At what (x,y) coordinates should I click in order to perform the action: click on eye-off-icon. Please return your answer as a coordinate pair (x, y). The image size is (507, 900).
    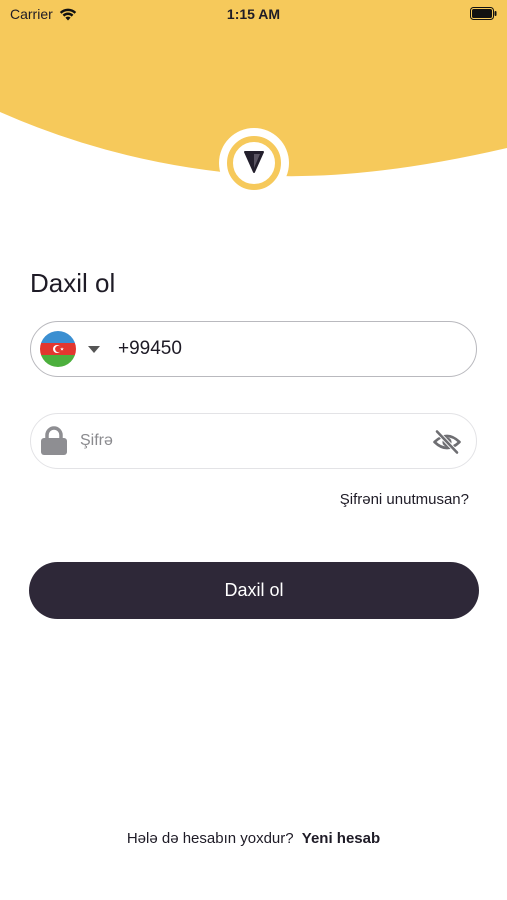
    Looking at the image, I should click on (447, 442).